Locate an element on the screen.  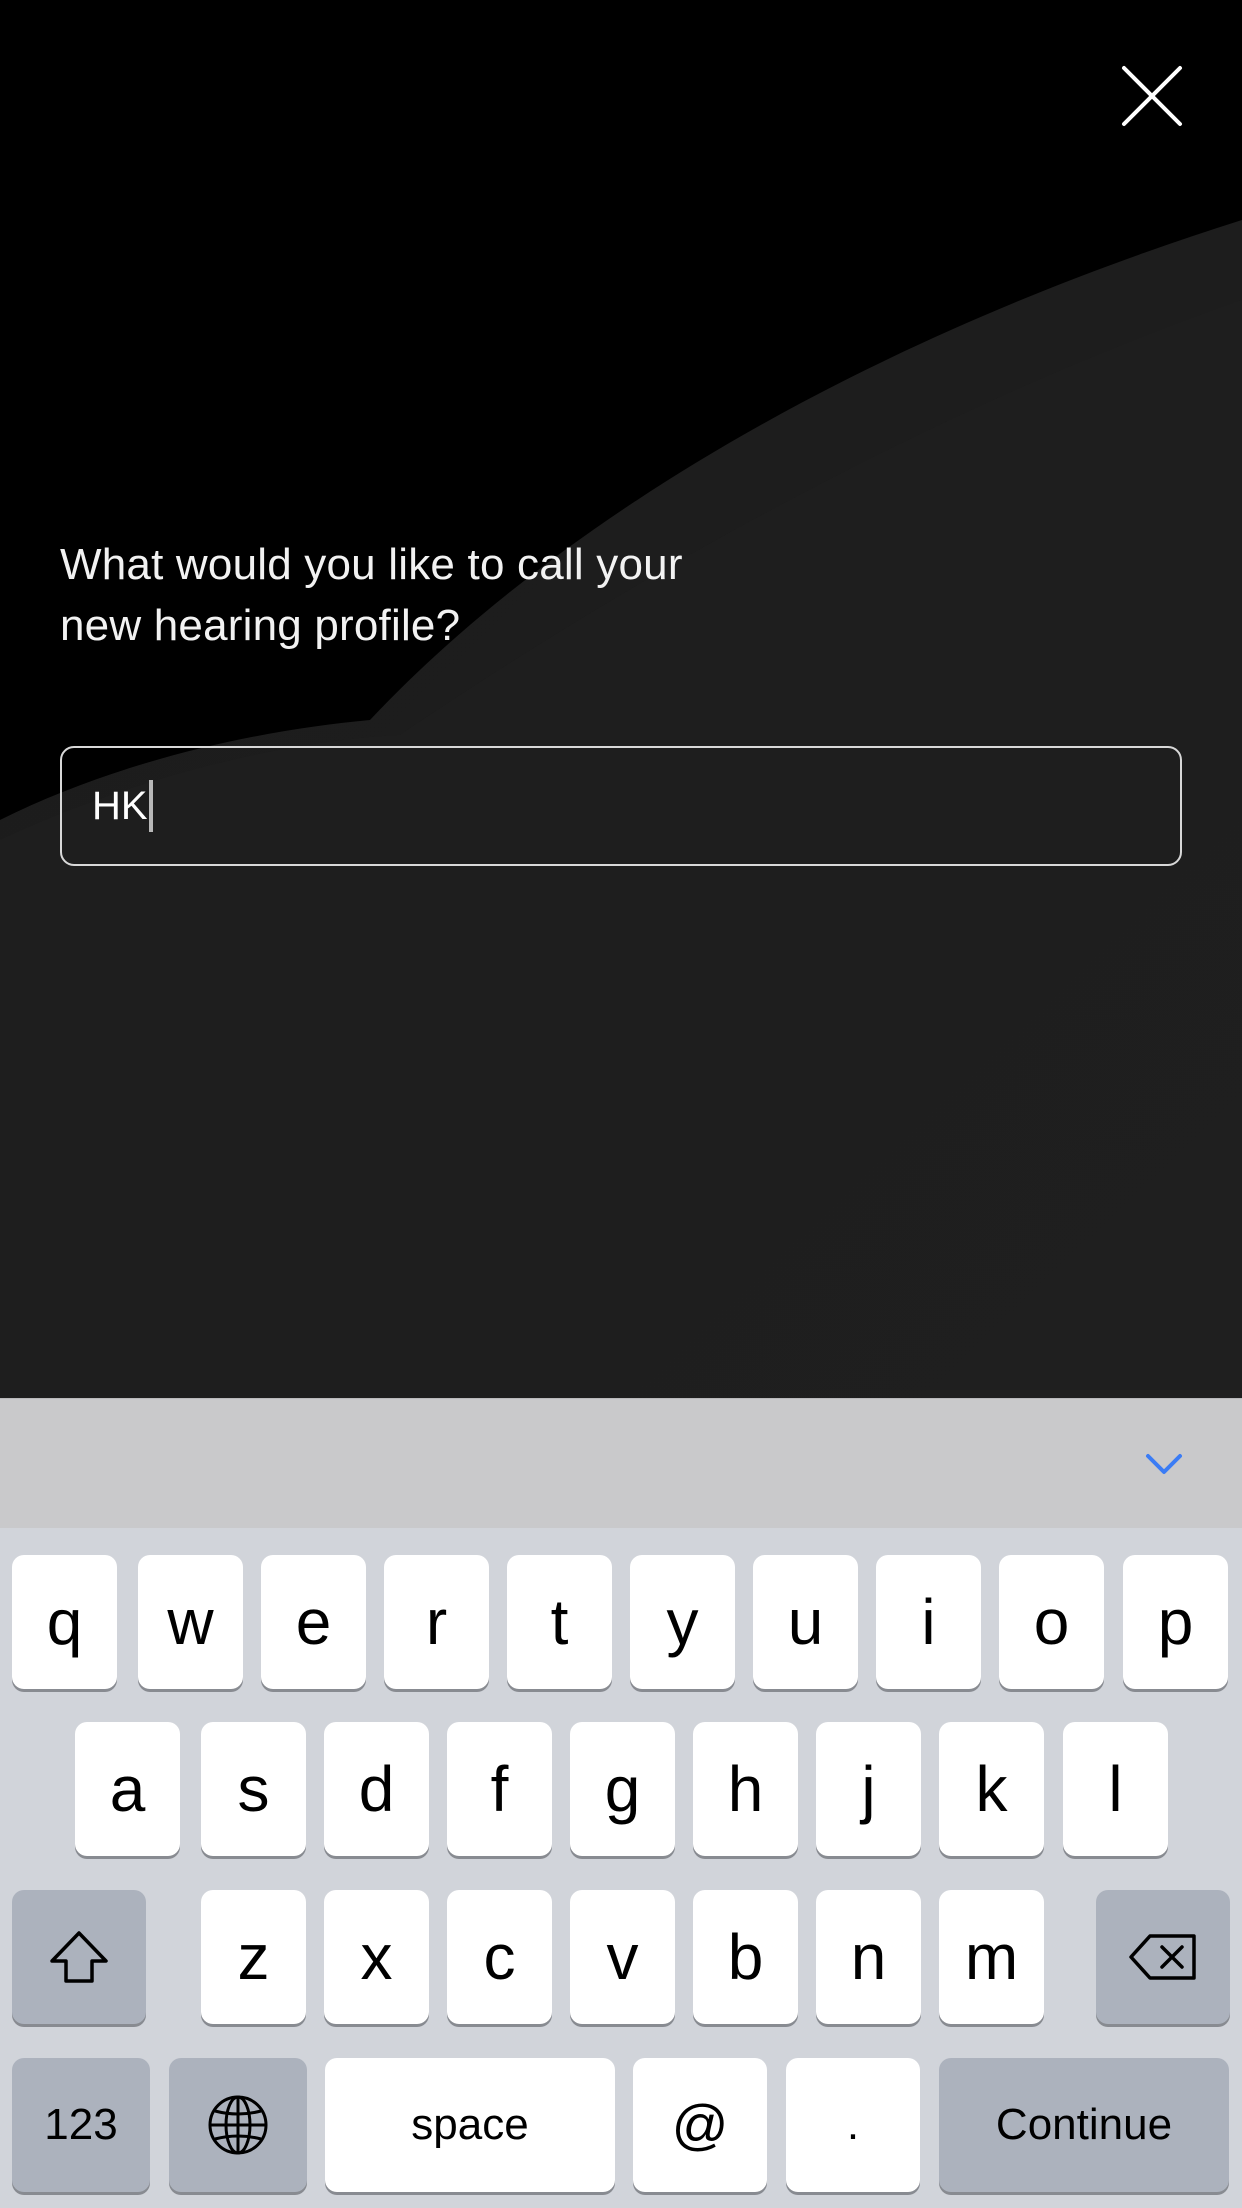
key-e: e is located at coordinates (313, 1622).